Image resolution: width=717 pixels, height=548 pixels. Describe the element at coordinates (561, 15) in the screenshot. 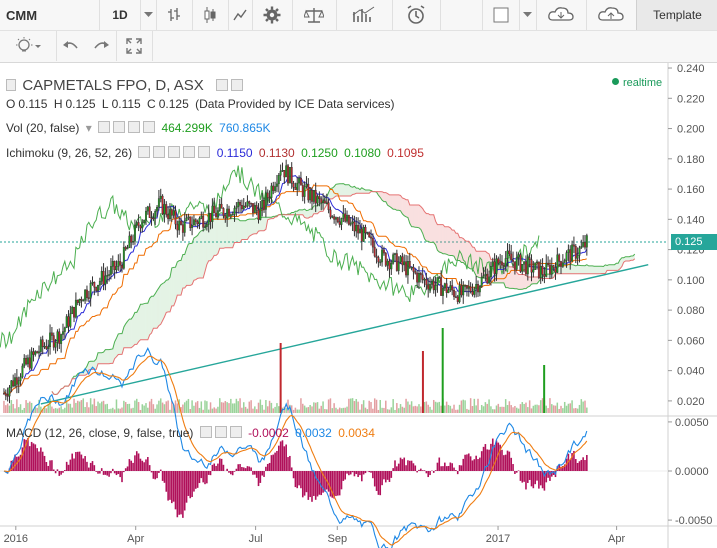

I see `cloud-load-icon` at that location.